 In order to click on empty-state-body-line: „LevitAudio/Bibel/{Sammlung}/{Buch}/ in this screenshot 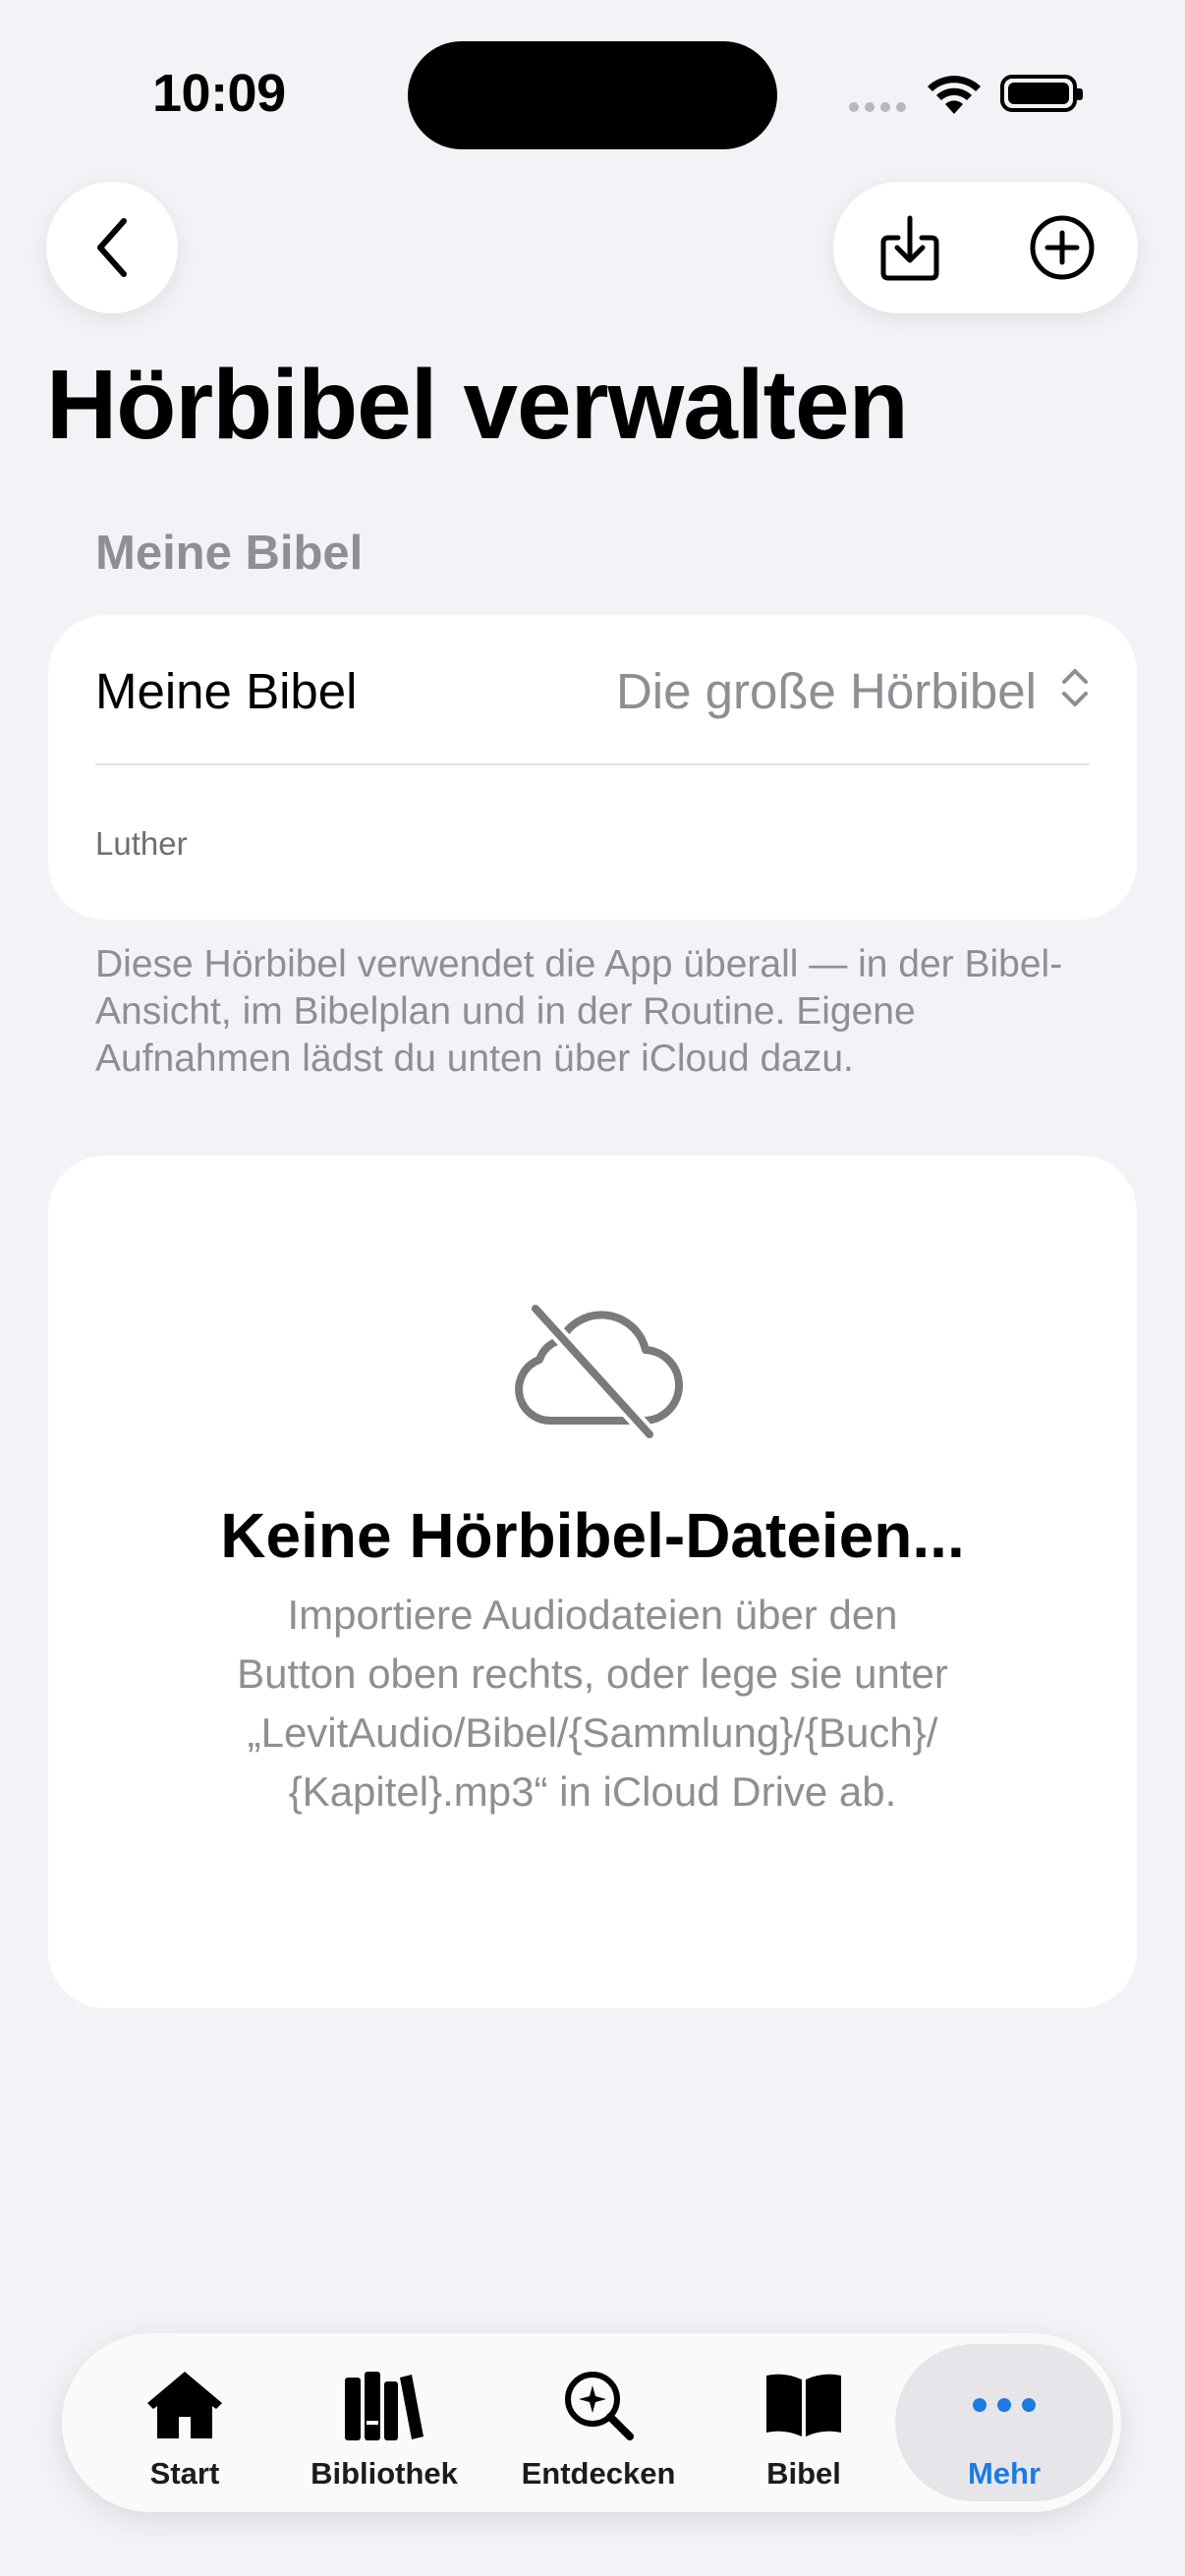, I will do `click(592, 1732)`.